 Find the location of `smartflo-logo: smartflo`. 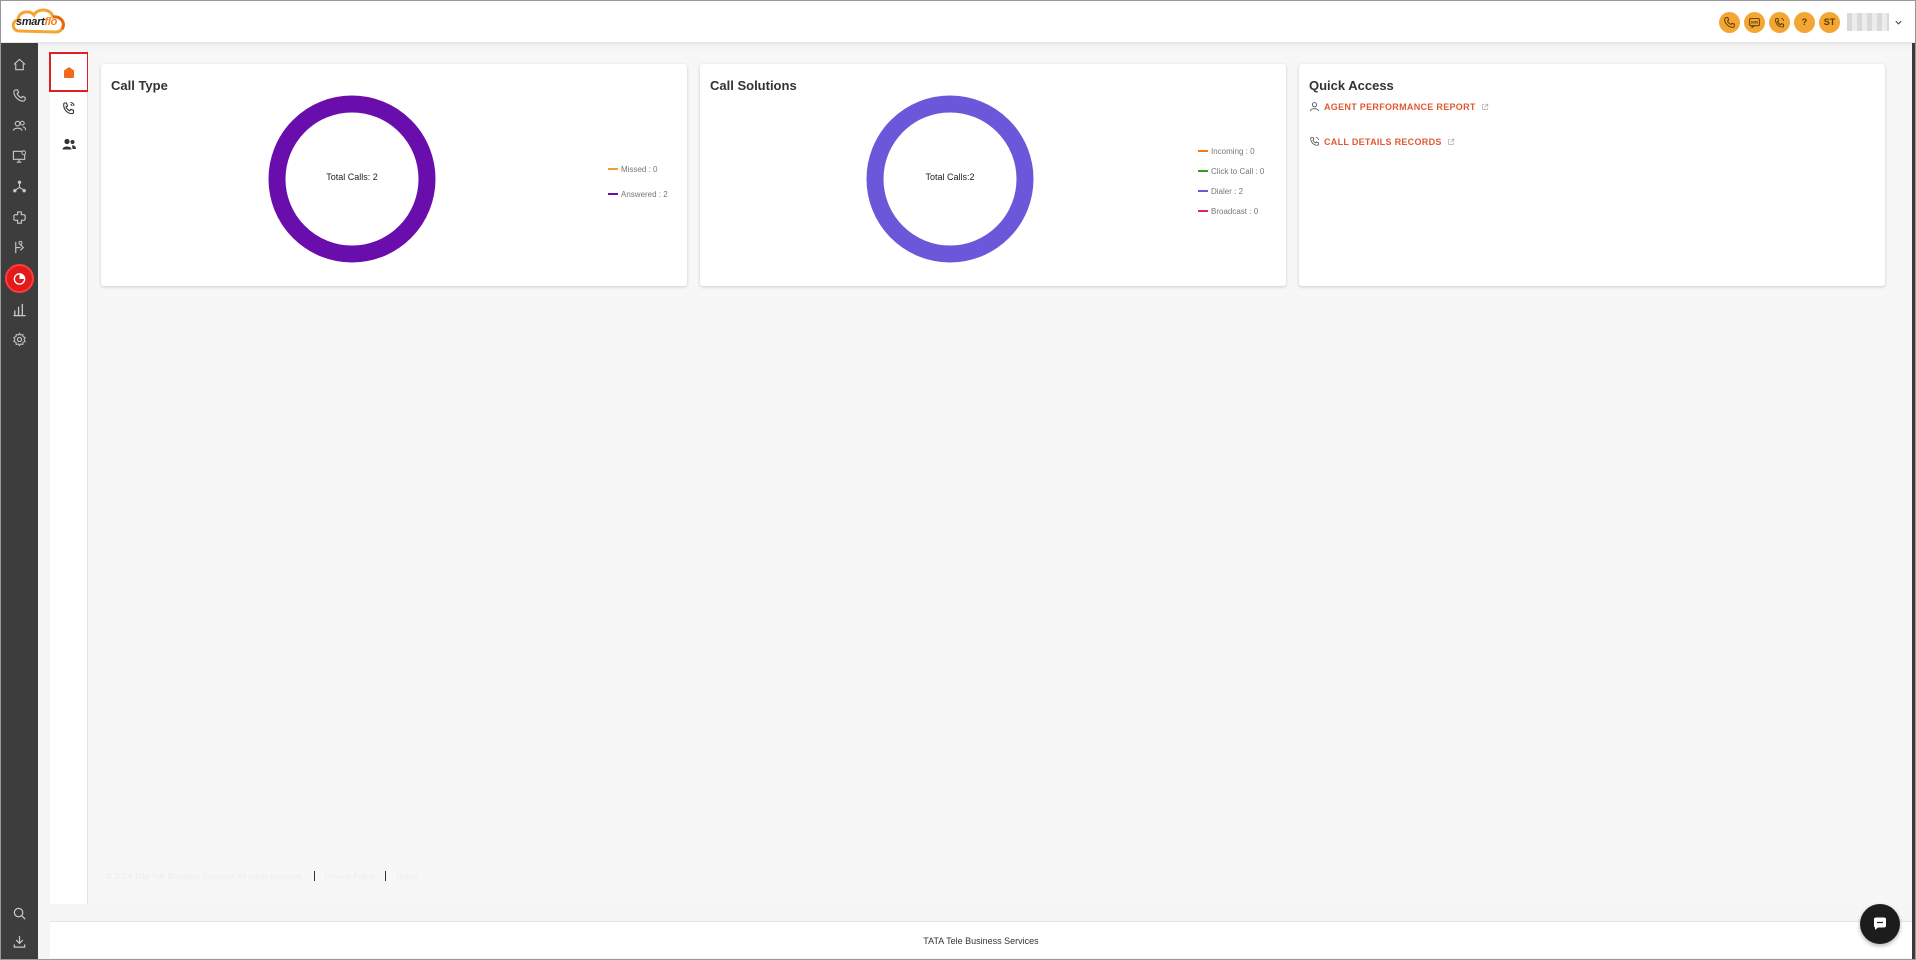

smartflo-logo: smartflo is located at coordinates (39, 21).